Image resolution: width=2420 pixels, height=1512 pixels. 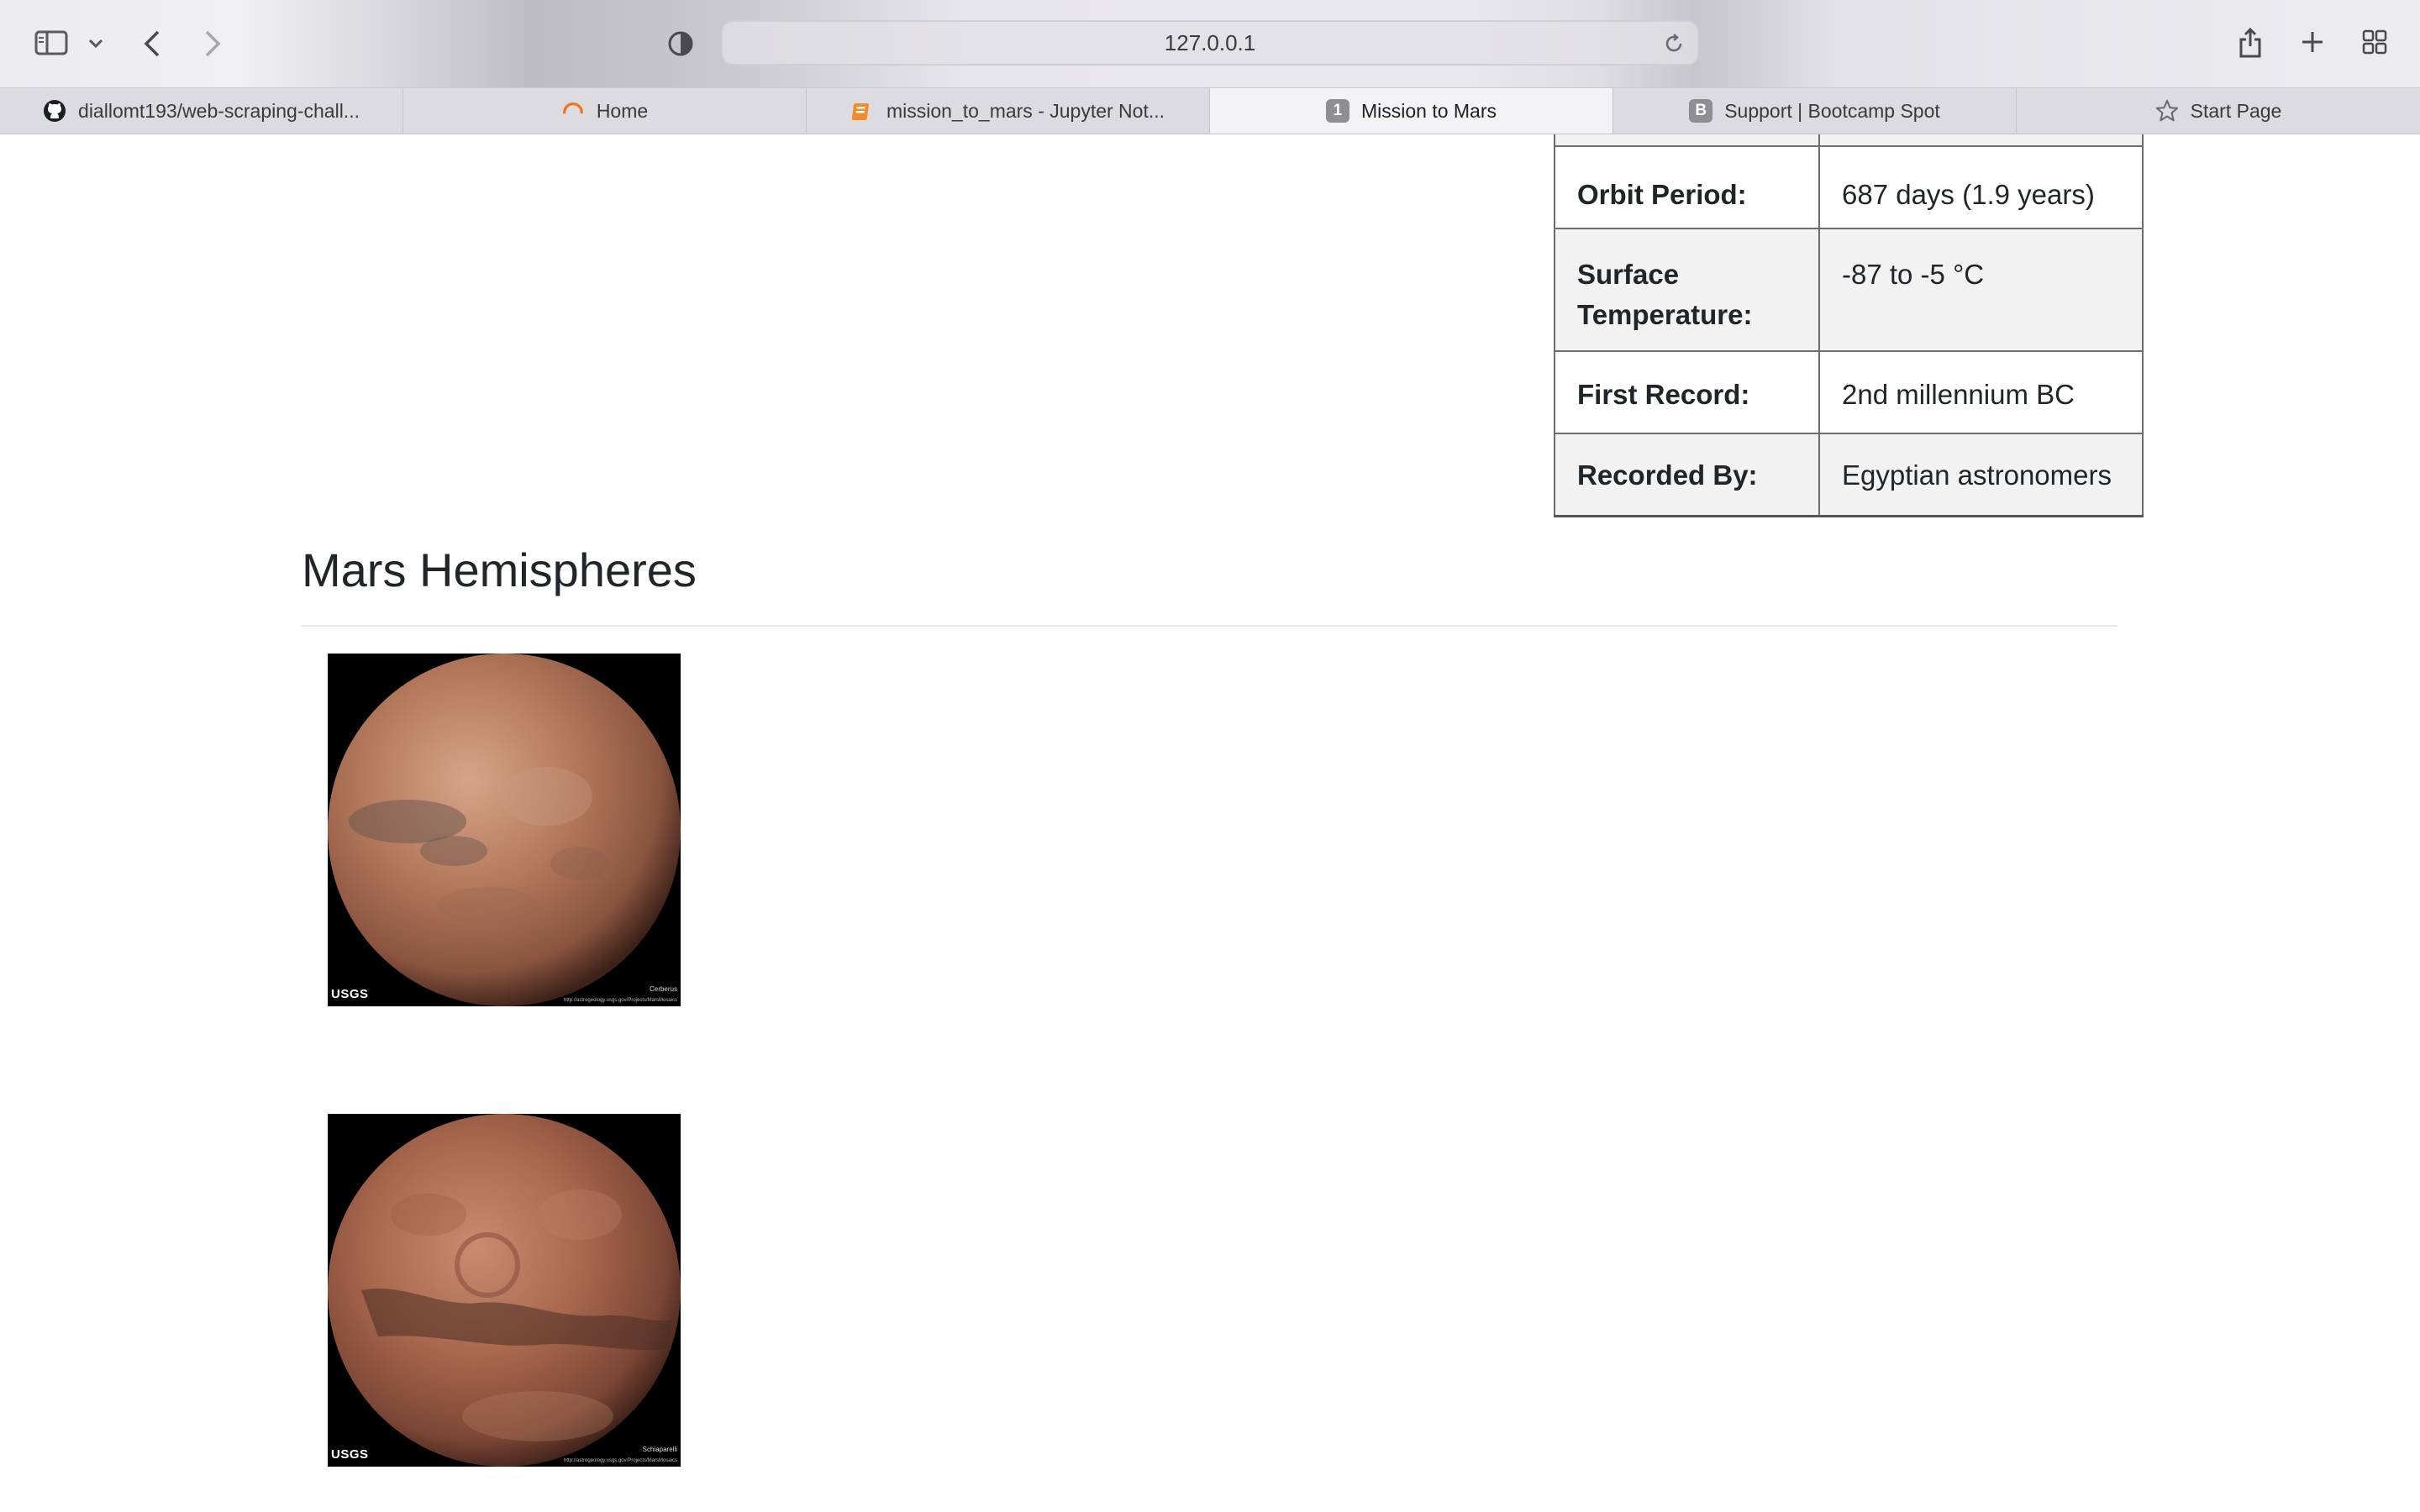 What do you see at coordinates (96, 44) in the screenshot?
I see `chevron-down-icon` at bounding box center [96, 44].